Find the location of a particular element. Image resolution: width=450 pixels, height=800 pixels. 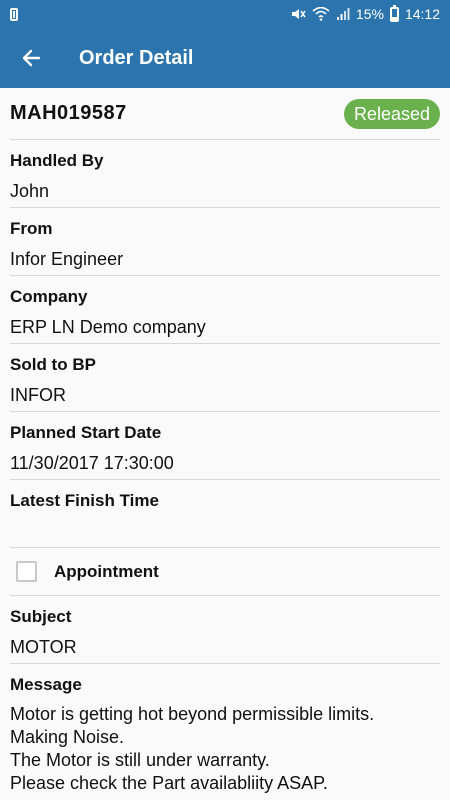

battery-percent: 15% is located at coordinates (369, 14).